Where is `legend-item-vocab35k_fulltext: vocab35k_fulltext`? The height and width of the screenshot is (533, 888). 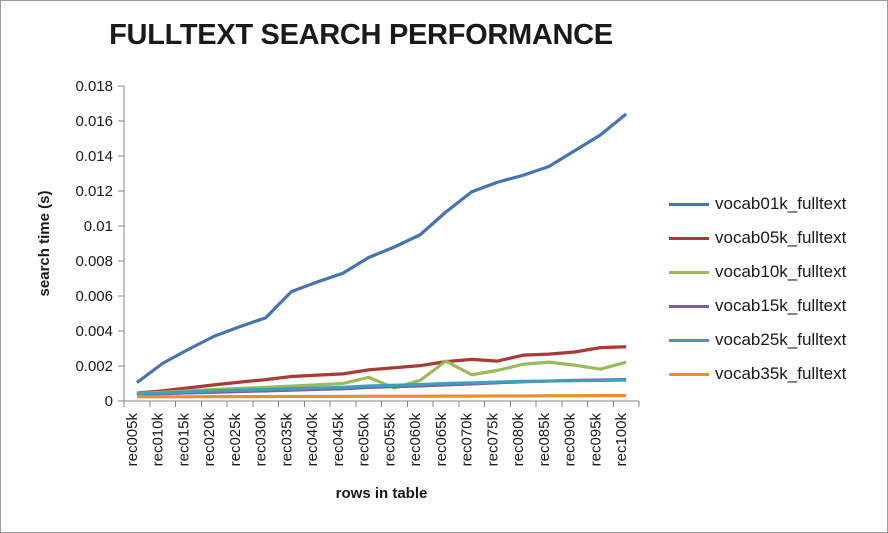 legend-item-vocab35k_fulltext: vocab35k_fulltext is located at coordinates (757, 374).